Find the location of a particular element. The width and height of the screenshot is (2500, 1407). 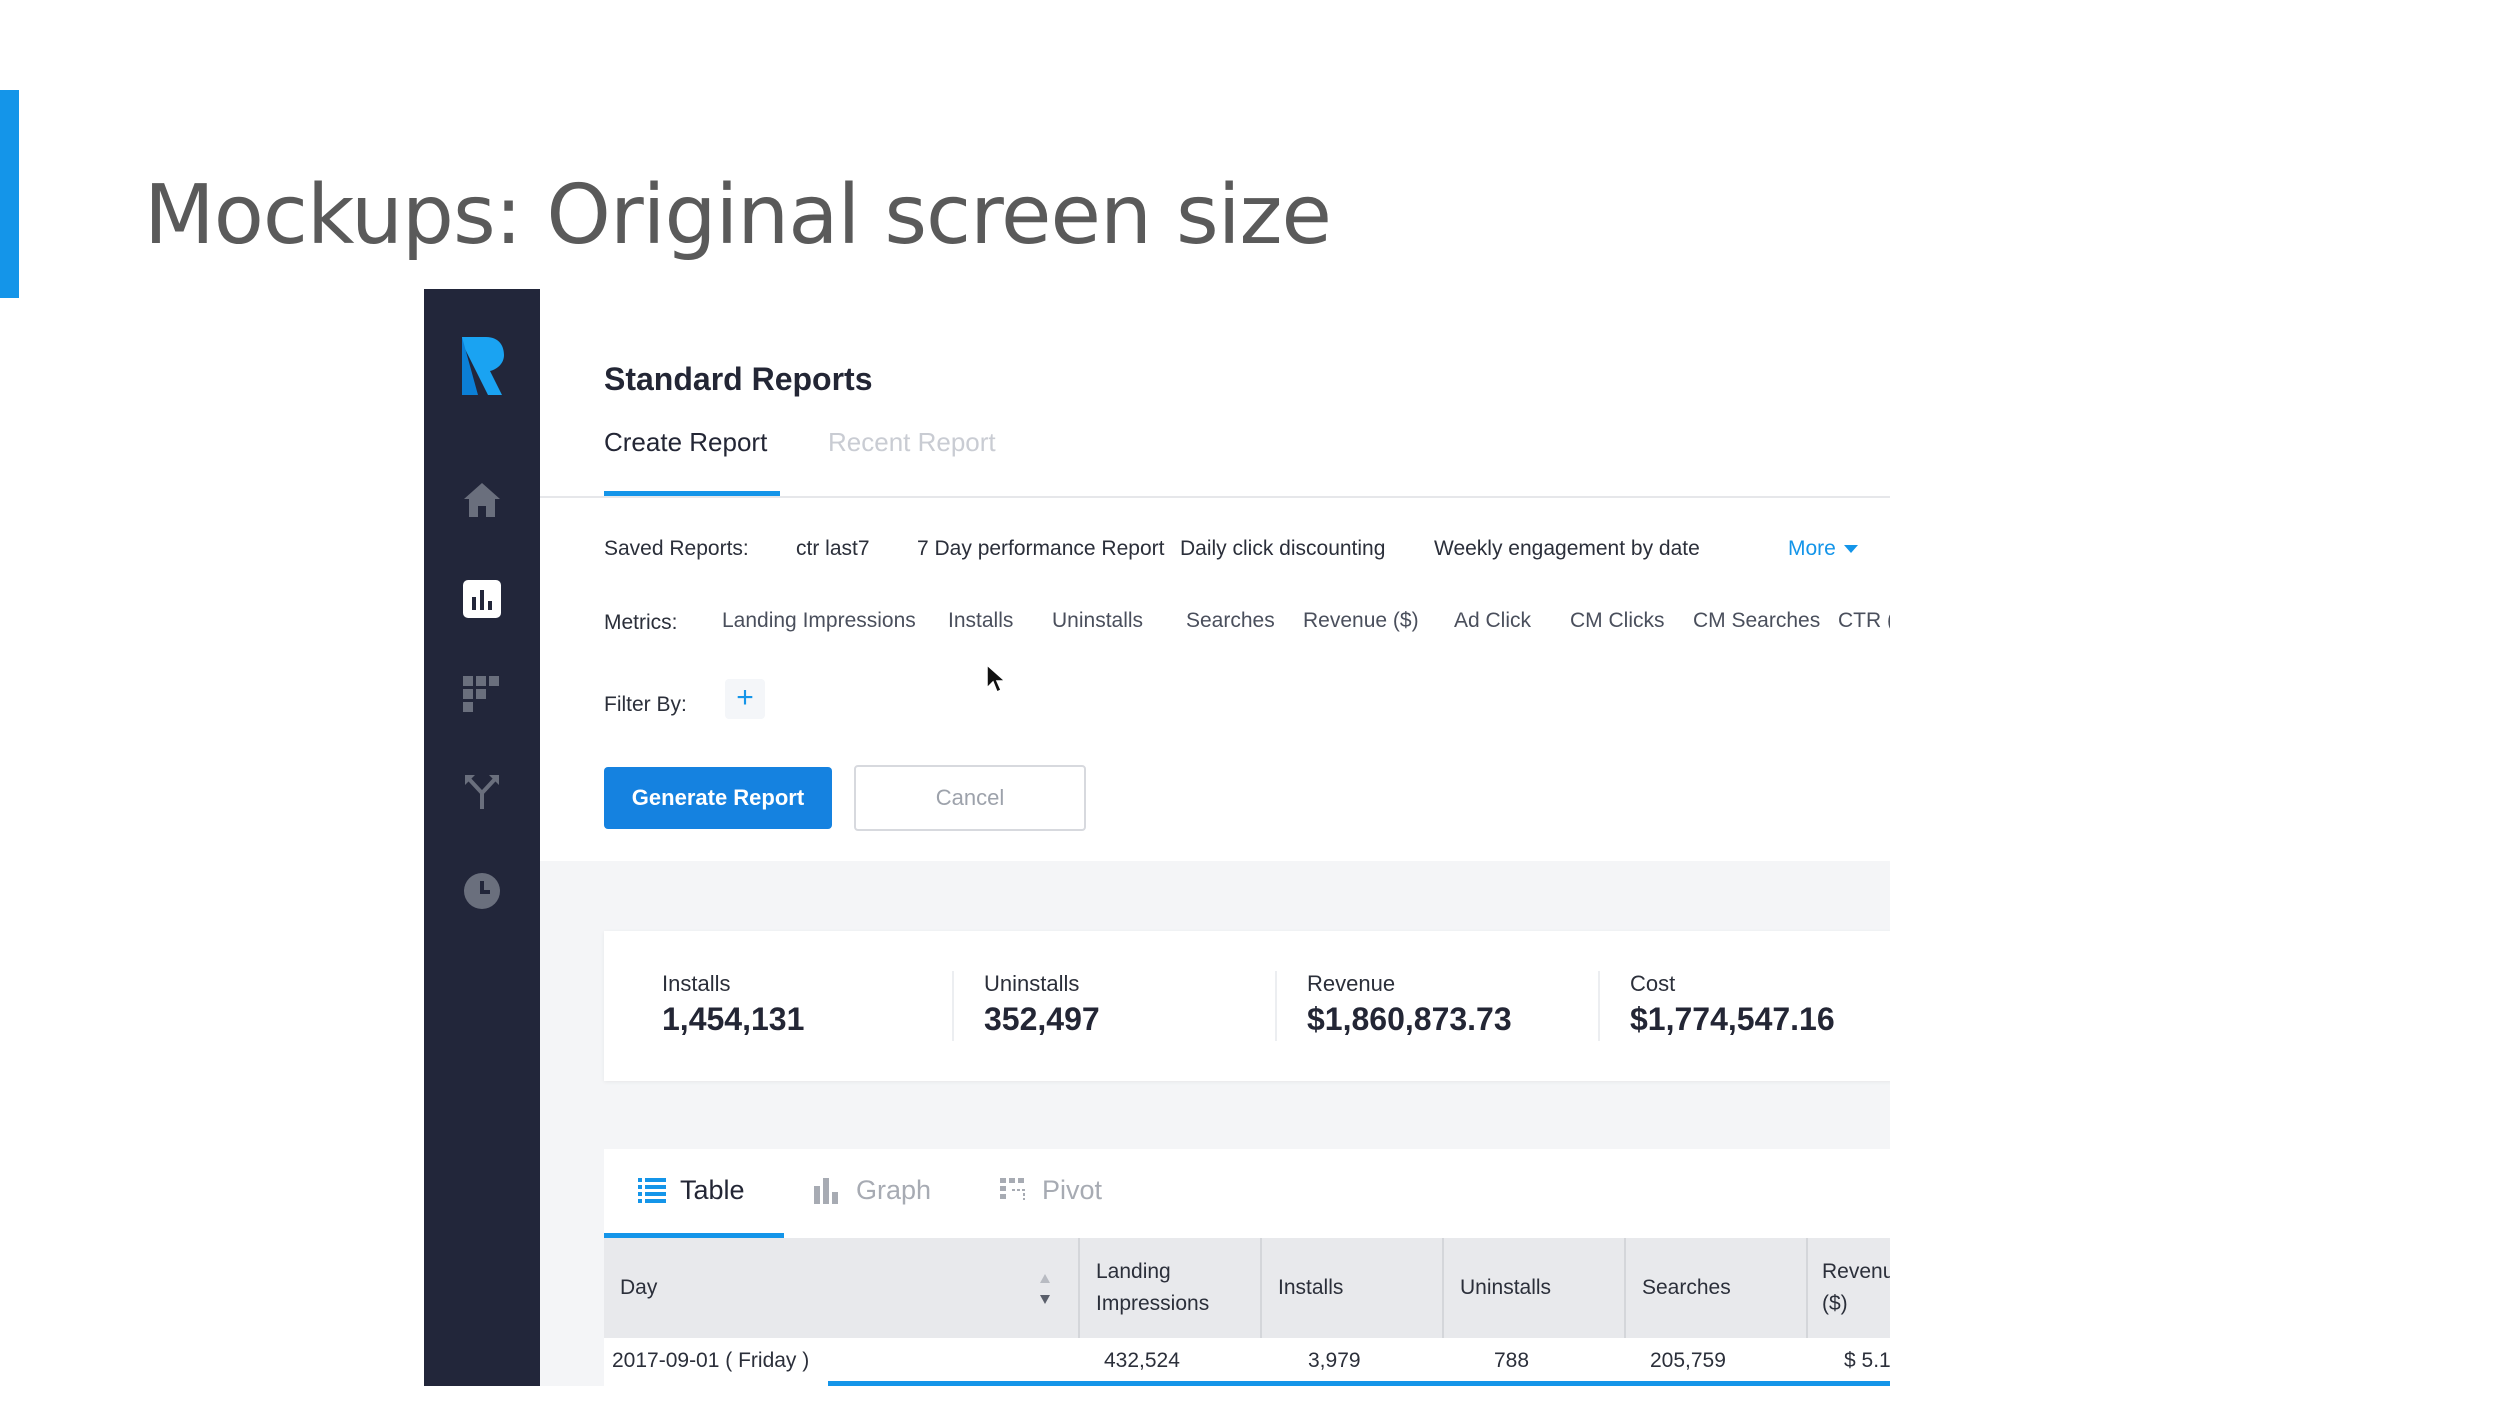

home-icon is located at coordinates (482, 500).